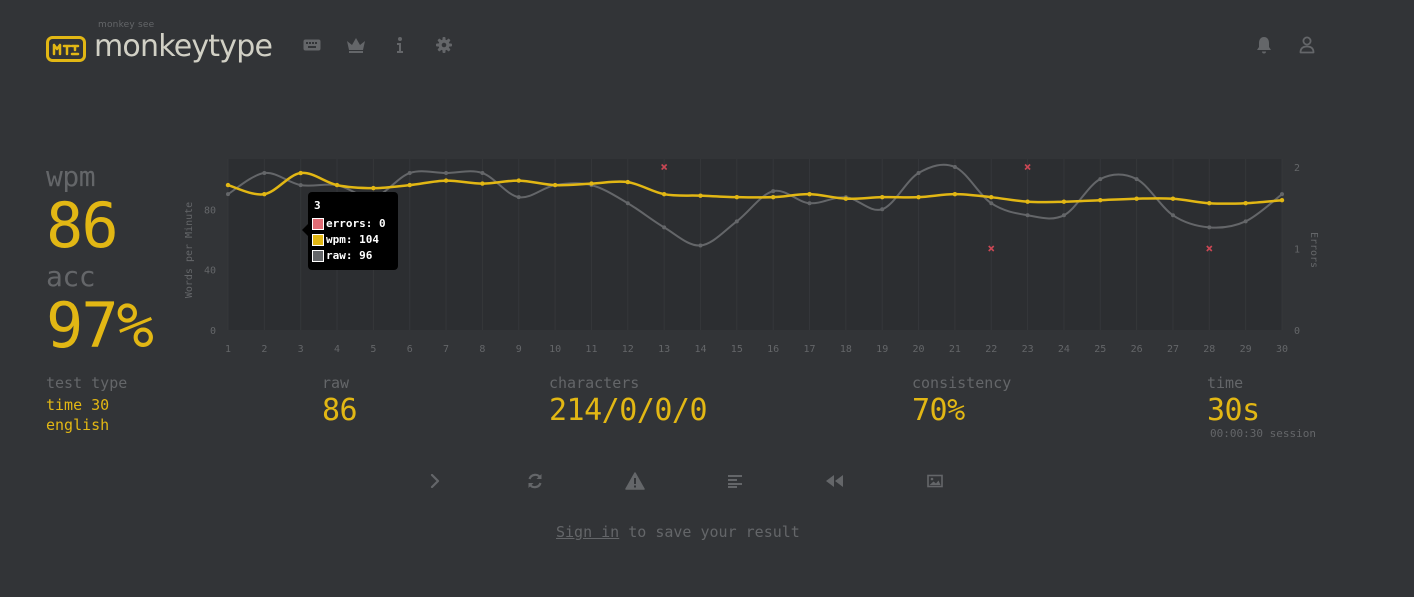 This screenshot has width=1414, height=597. What do you see at coordinates (1209, 349) in the screenshot?
I see `x-tick-label: 28` at bounding box center [1209, 349].